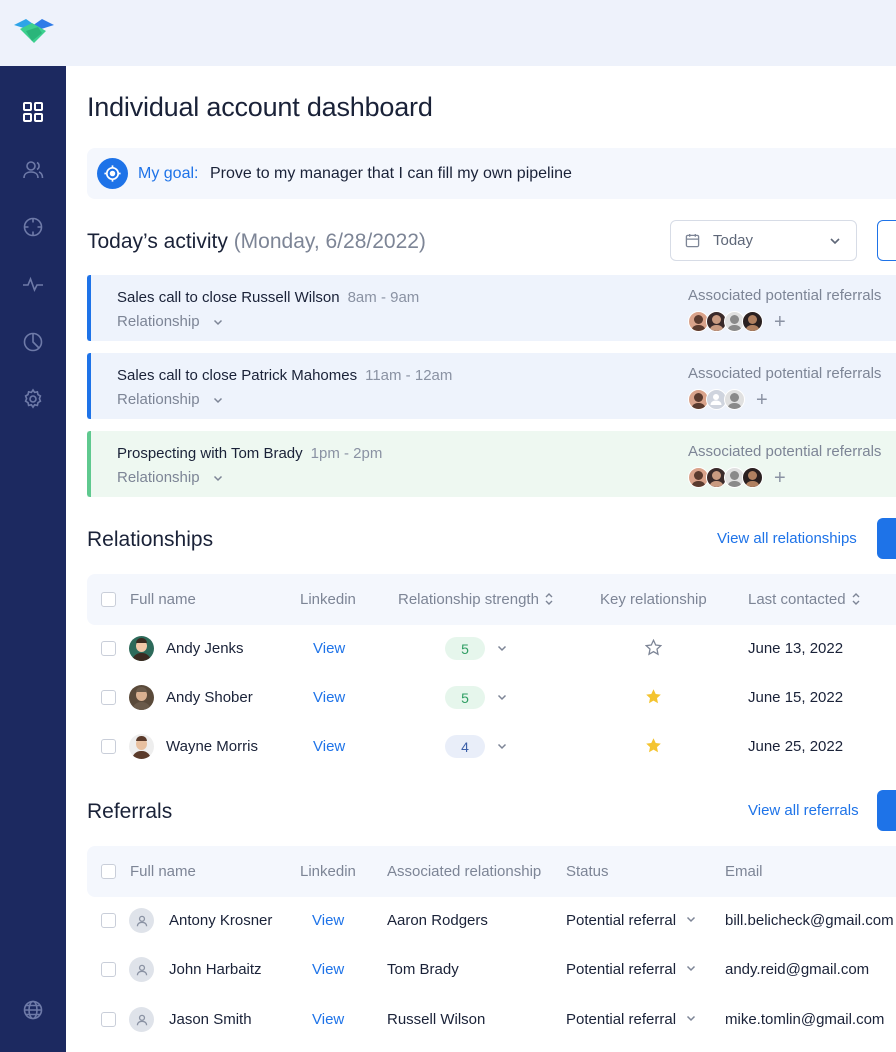 The height and width of the screenshot is (1052, 896). I want to click on full-name: Antony Krosner, so click(221, 920).